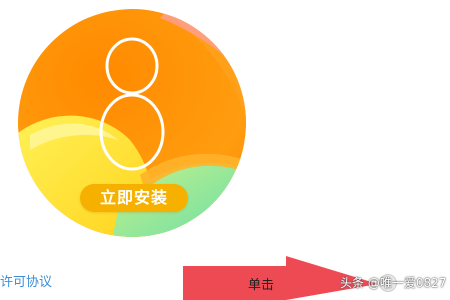 This screenshot has width=450, height=300. Describe the element at coordinates (26, 283) in the screenshot. I see `license-agreement-link: 许可协议` at that location.